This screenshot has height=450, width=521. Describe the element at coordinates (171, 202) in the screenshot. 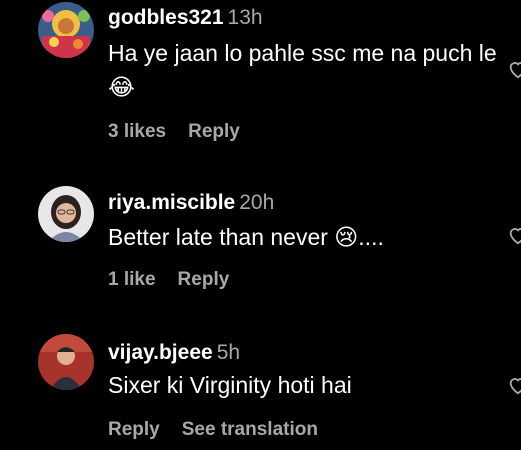

I see `username: riya.miscible` at that location.